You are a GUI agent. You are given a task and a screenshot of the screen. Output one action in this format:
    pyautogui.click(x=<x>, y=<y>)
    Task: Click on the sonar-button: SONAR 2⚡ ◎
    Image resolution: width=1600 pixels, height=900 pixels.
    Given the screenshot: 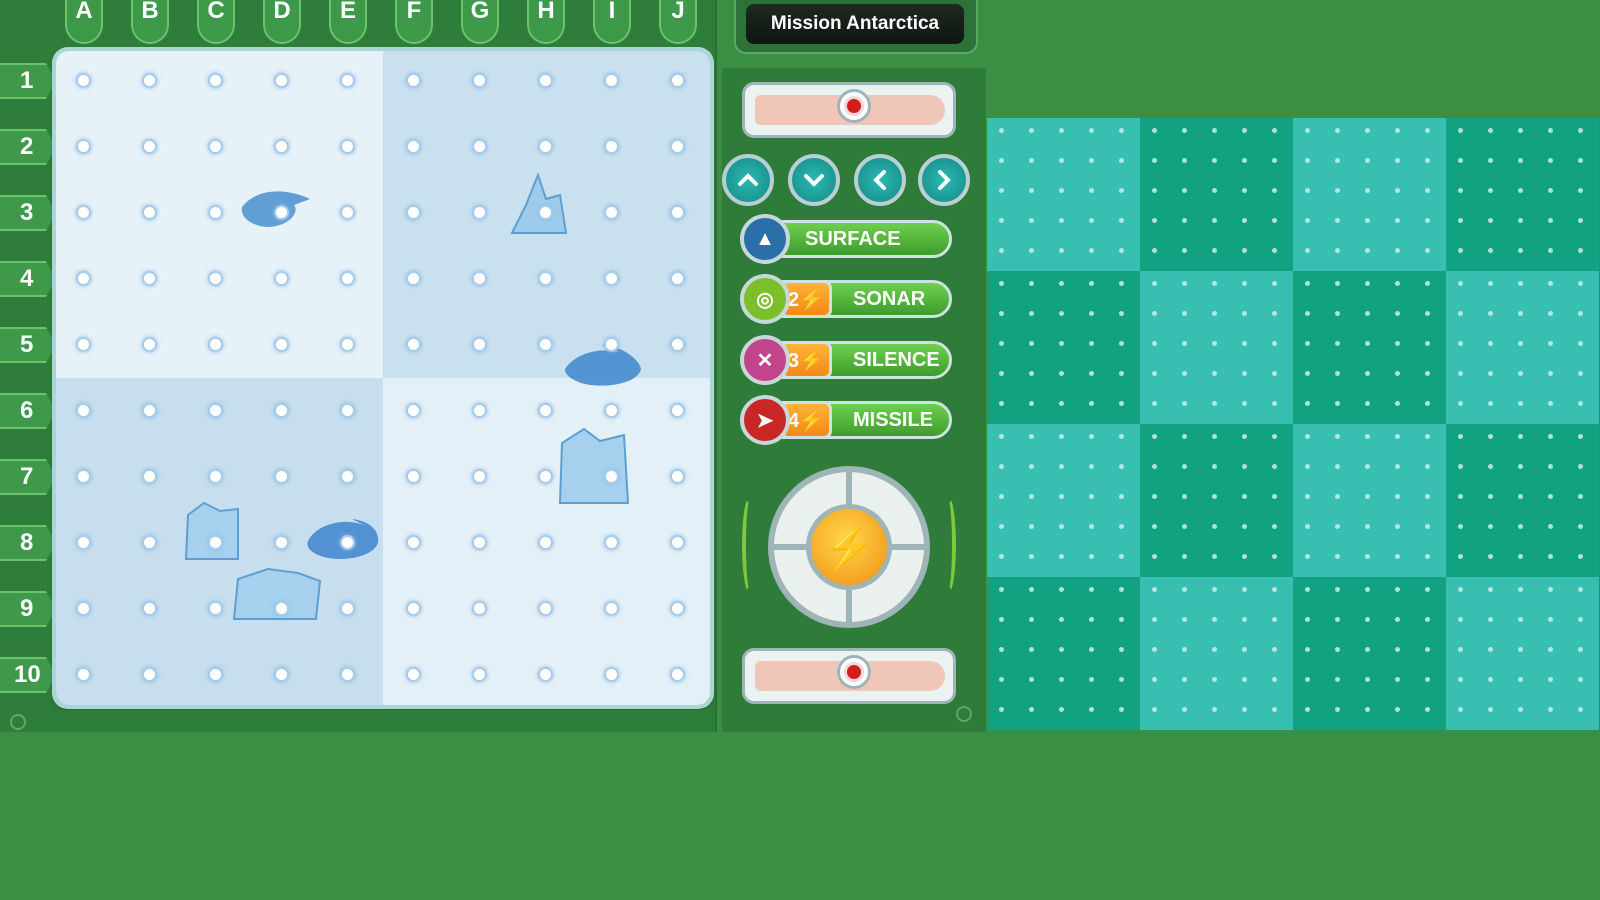 What is the action you would take?
    pyautogui.click(x=850, y=299)
    